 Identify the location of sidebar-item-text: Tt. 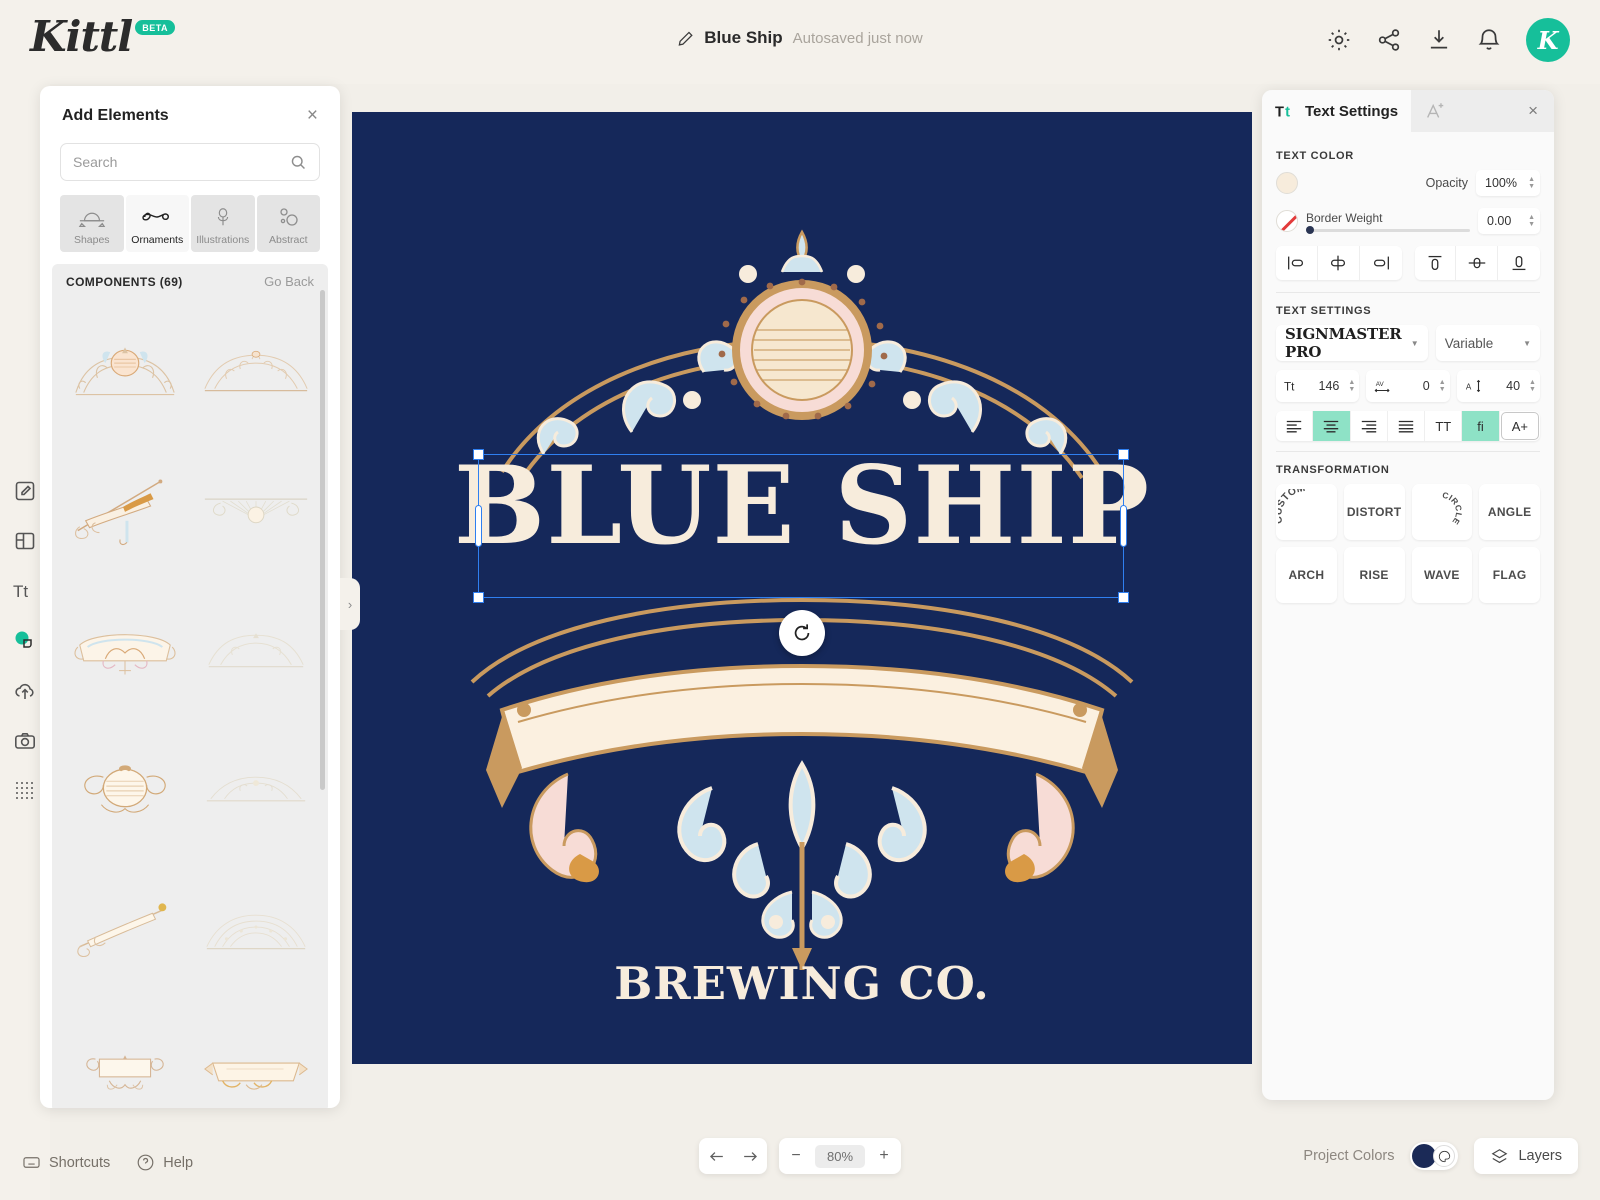
(25, 591).